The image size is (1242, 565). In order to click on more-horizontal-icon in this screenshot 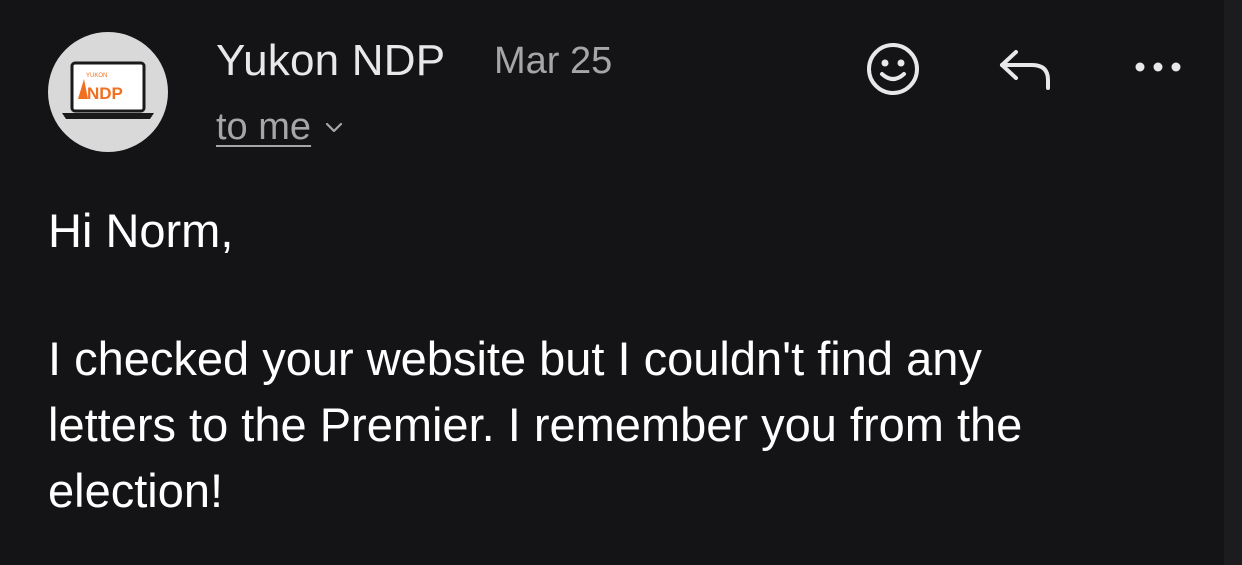, I will do `click(1158, 67)`.